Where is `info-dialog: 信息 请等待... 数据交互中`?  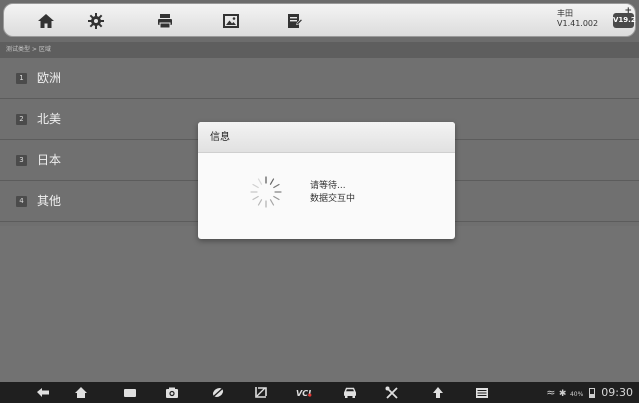 info-dialog: 信息 请等待... 数据交互中 is located at coordinates (326, 180).